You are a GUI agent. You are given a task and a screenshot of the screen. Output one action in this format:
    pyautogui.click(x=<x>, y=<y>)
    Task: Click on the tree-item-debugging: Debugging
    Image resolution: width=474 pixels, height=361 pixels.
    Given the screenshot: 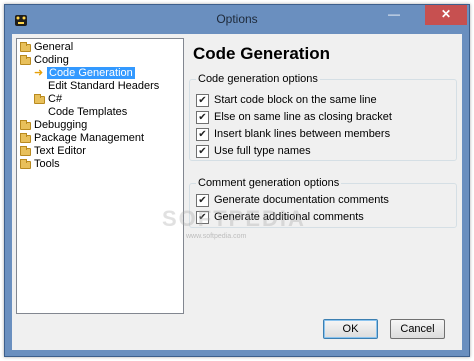 What is the action you would take?
    pyautogui.click(x=53, y=125)
    